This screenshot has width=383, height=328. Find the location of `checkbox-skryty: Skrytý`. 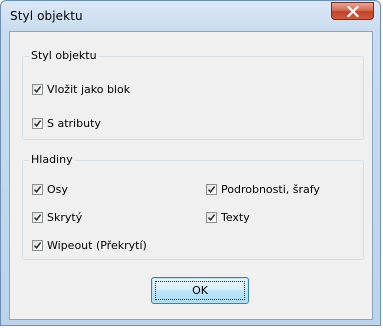

checkbox-skryty: Skrytý is located at coordinates (57, 217).